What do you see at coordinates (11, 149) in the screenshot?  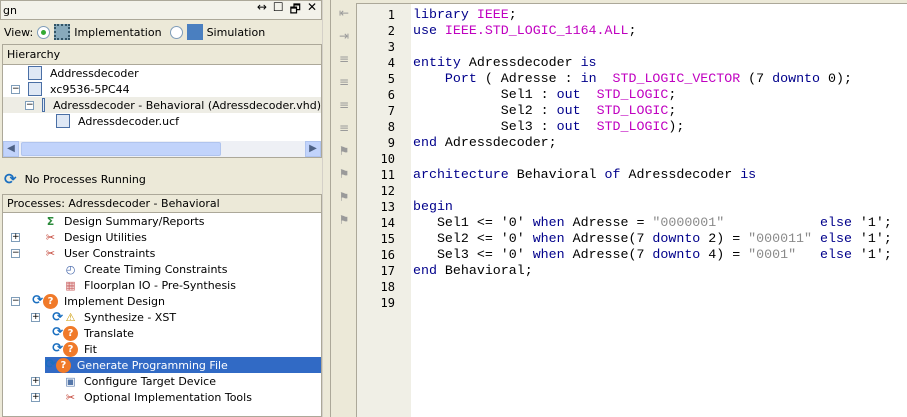 I see `scroll-left-button: ◀` at bounding box center [11, 149].